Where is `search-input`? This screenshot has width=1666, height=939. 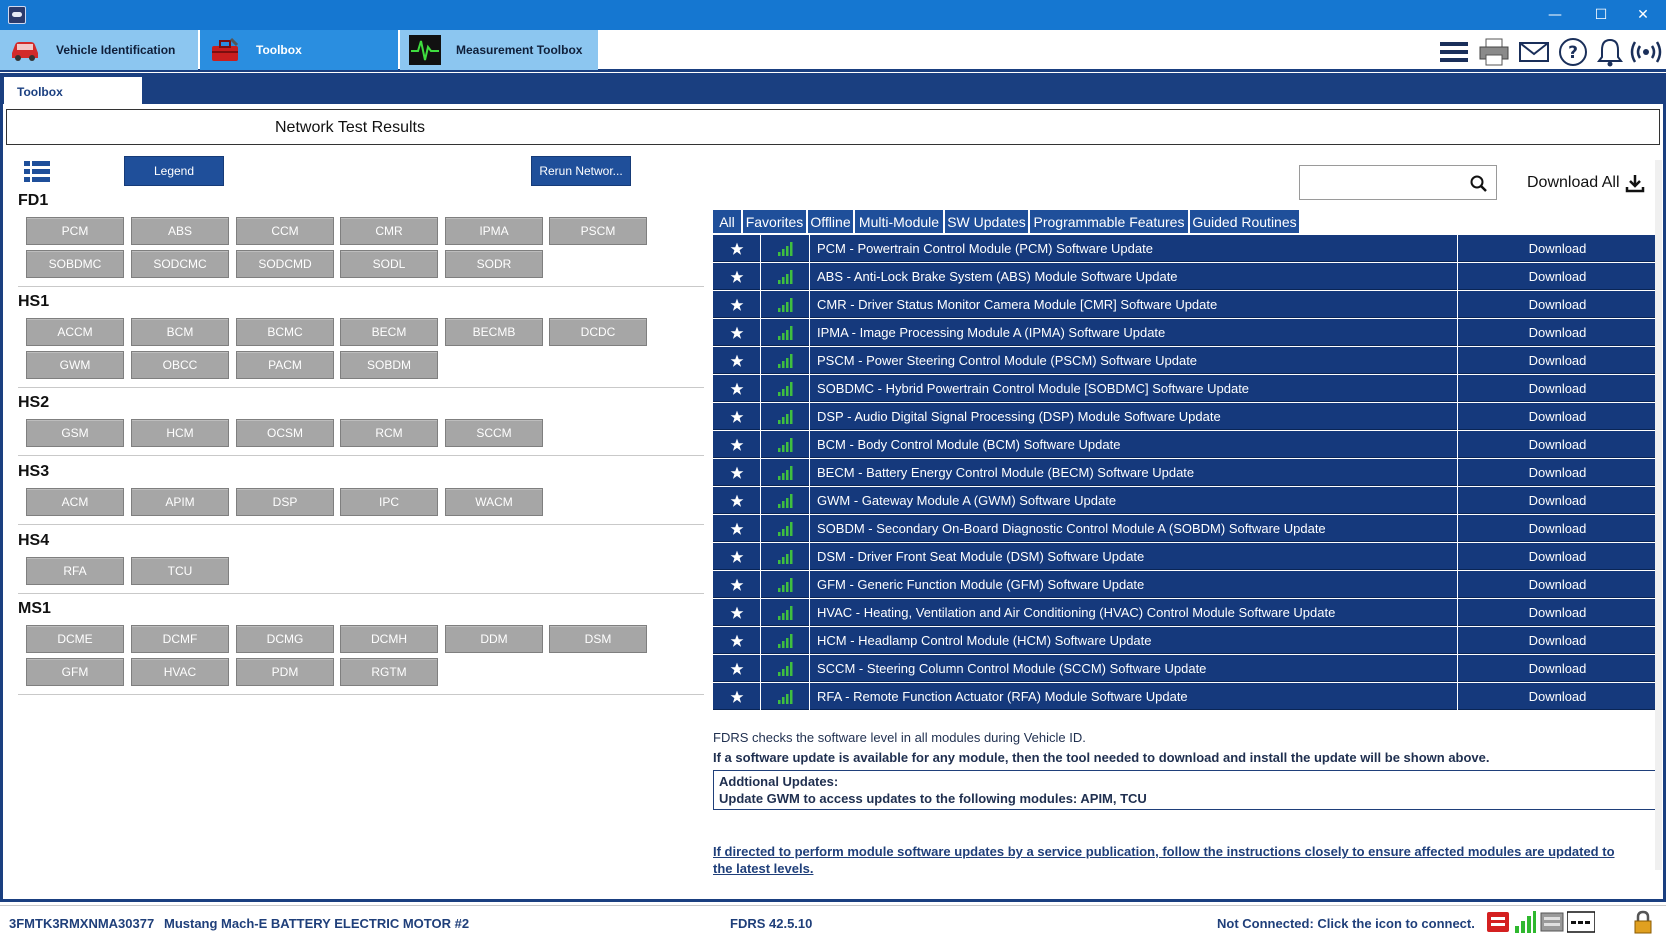 search-input is located at coordinates (1384, 182).